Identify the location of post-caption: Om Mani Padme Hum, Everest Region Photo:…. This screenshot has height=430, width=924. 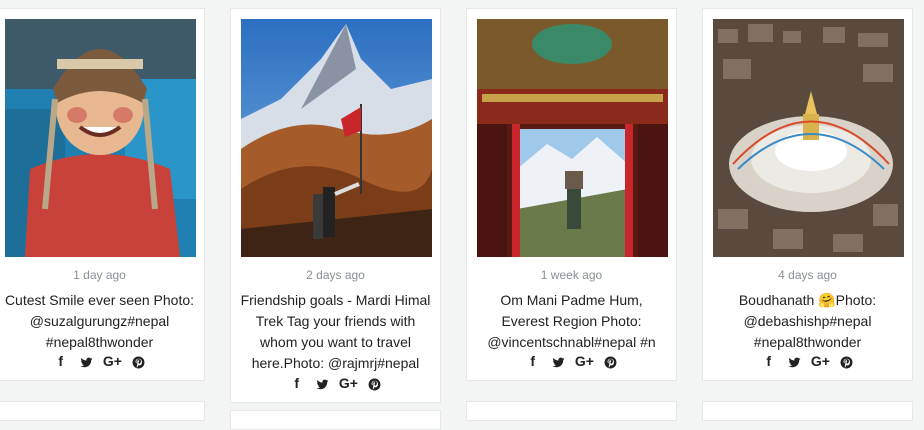
(571, 321).